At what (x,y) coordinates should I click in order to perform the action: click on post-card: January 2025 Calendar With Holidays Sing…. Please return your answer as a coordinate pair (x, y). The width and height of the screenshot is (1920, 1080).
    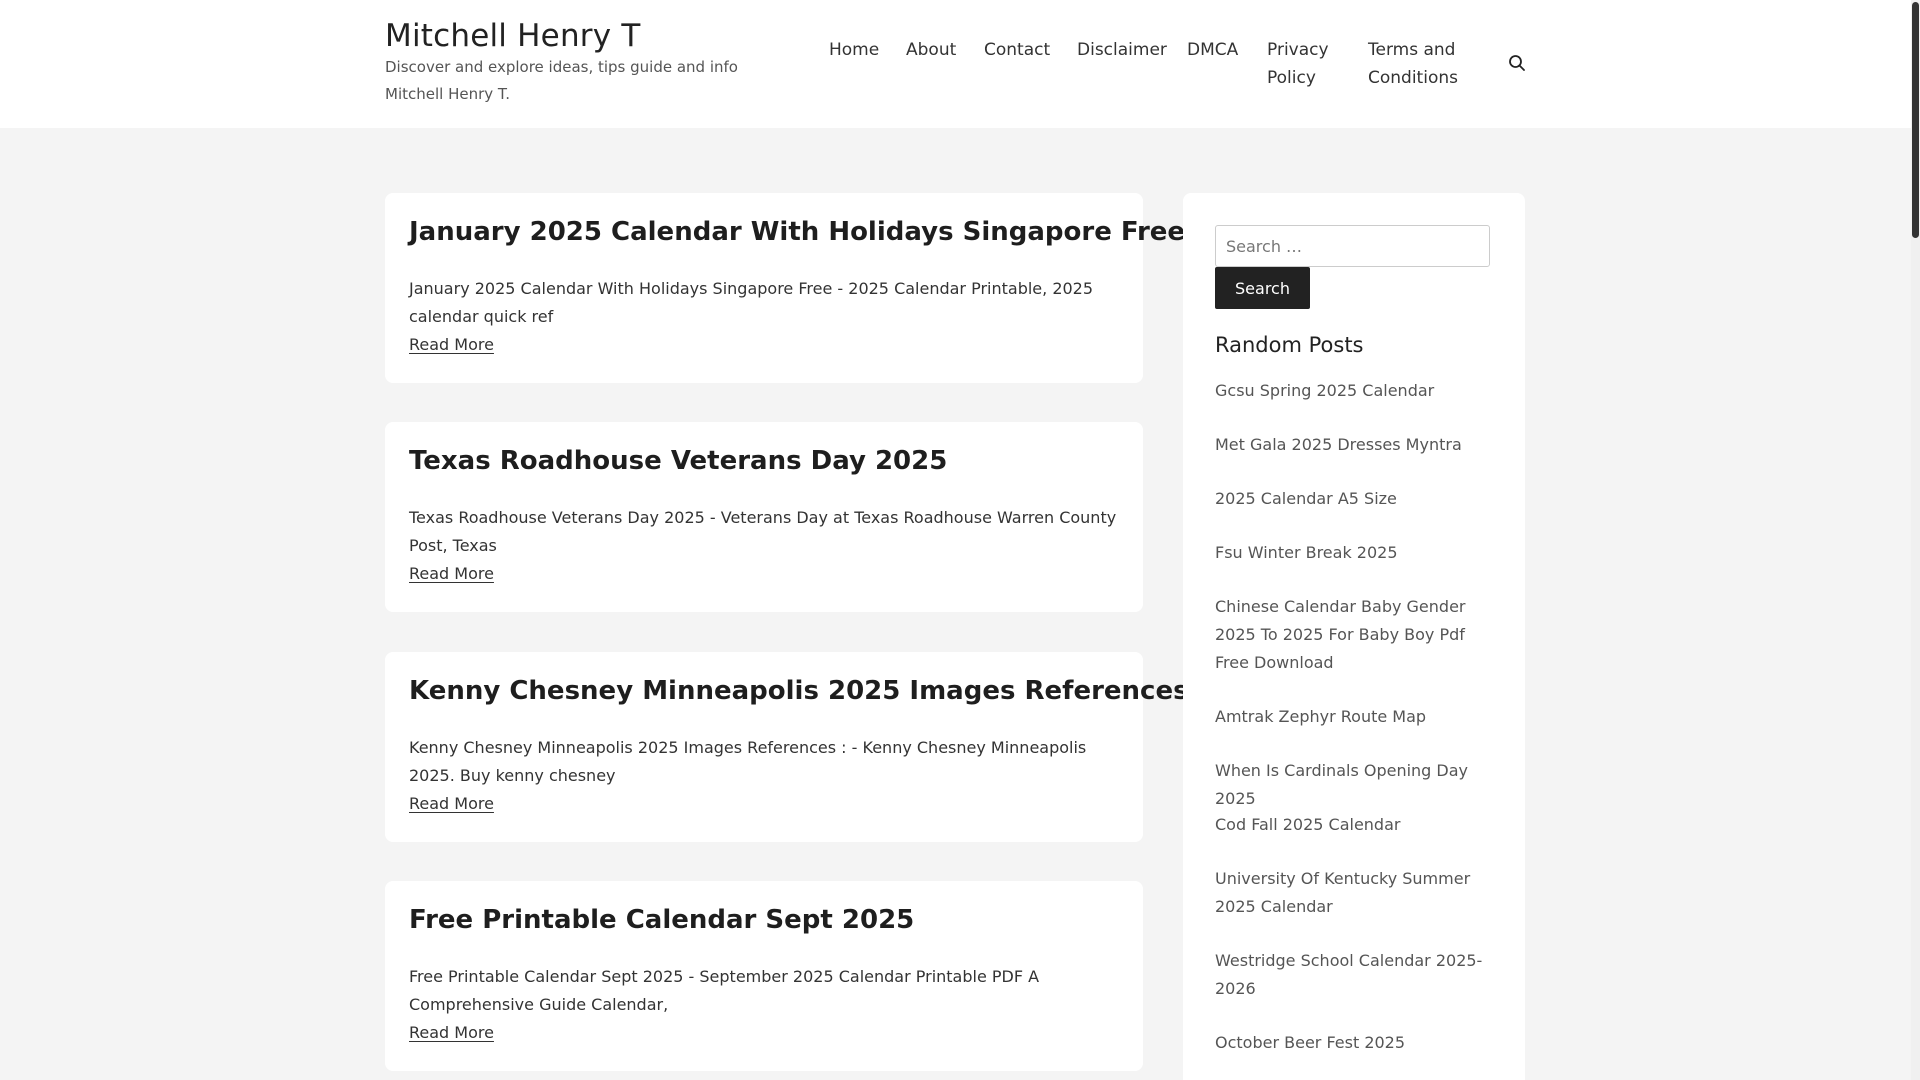
    Looking at the image, I should click on (785, 288).